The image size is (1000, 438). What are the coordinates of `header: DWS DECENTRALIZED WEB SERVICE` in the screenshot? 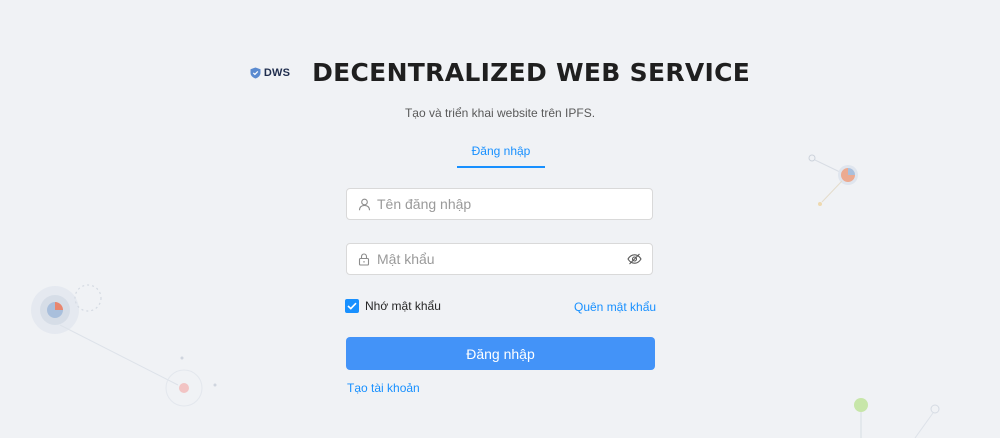 It's located at (500, 72).